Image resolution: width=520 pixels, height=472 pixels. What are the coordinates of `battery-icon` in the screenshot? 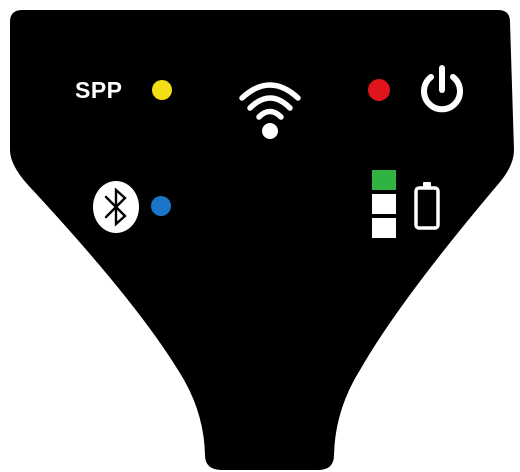 It's located at (427, 206).